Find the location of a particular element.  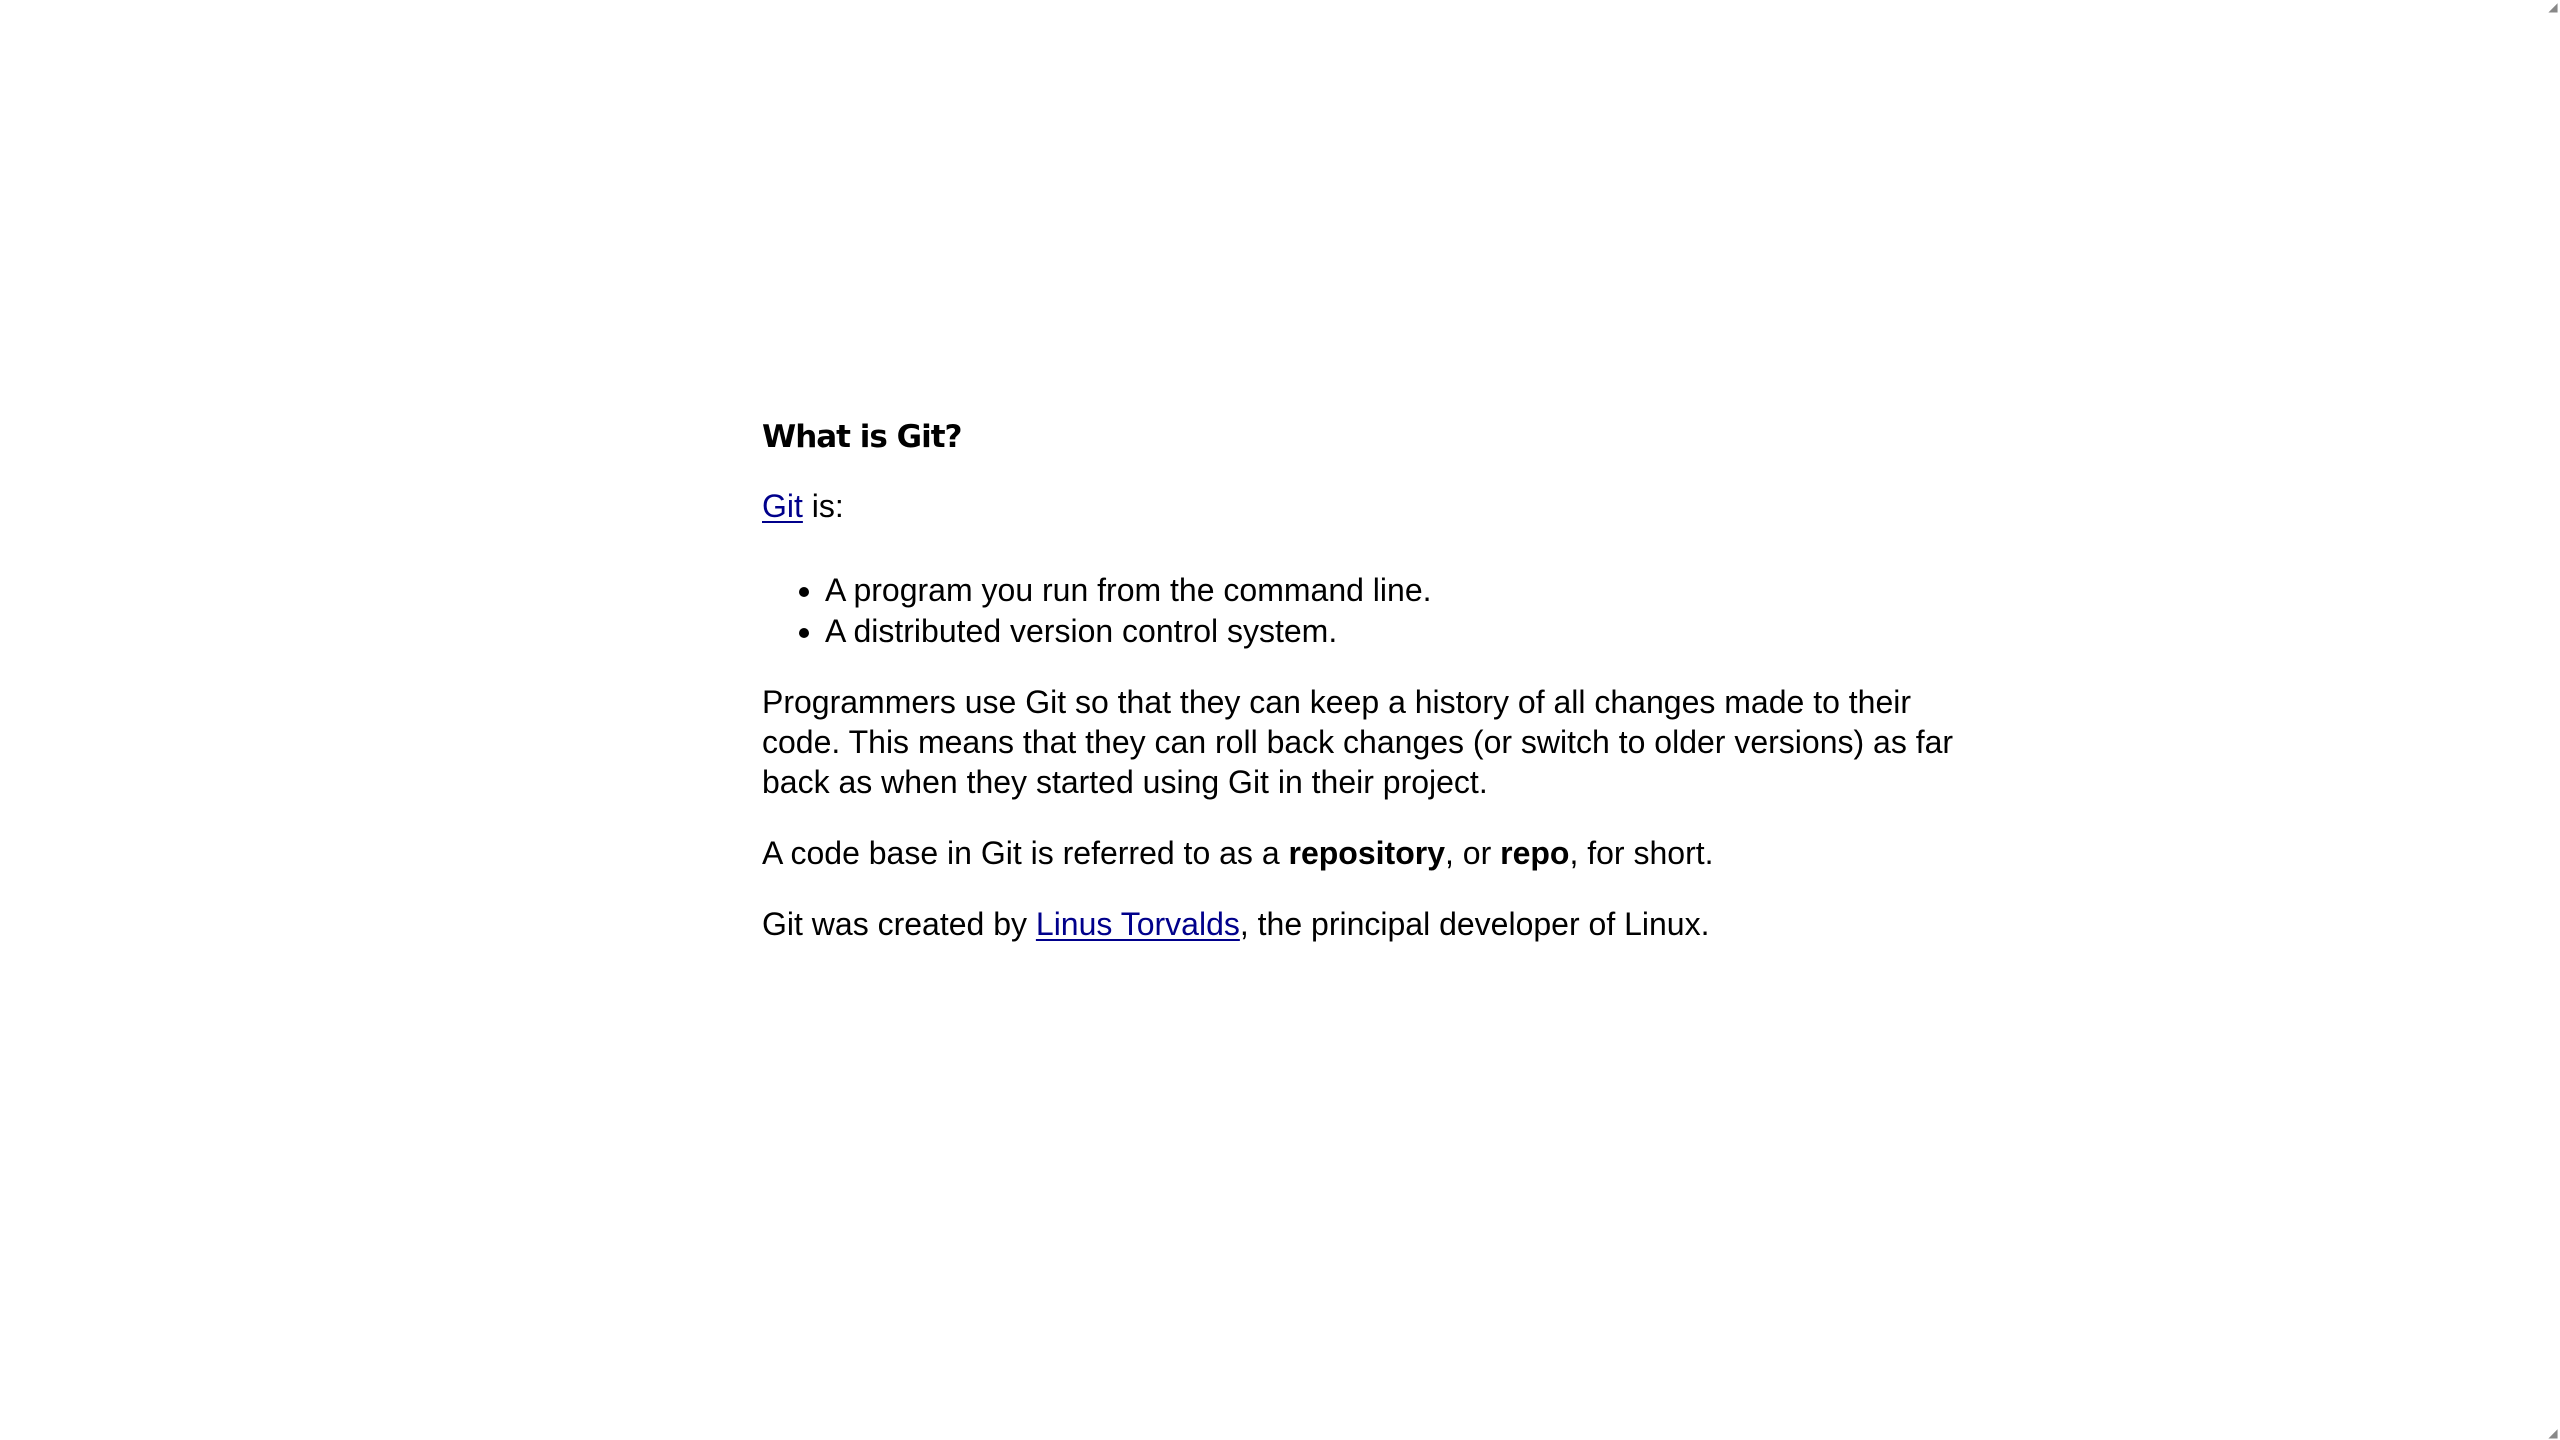

creator-text-1: Git was created by is located at coordinates (899, 924).